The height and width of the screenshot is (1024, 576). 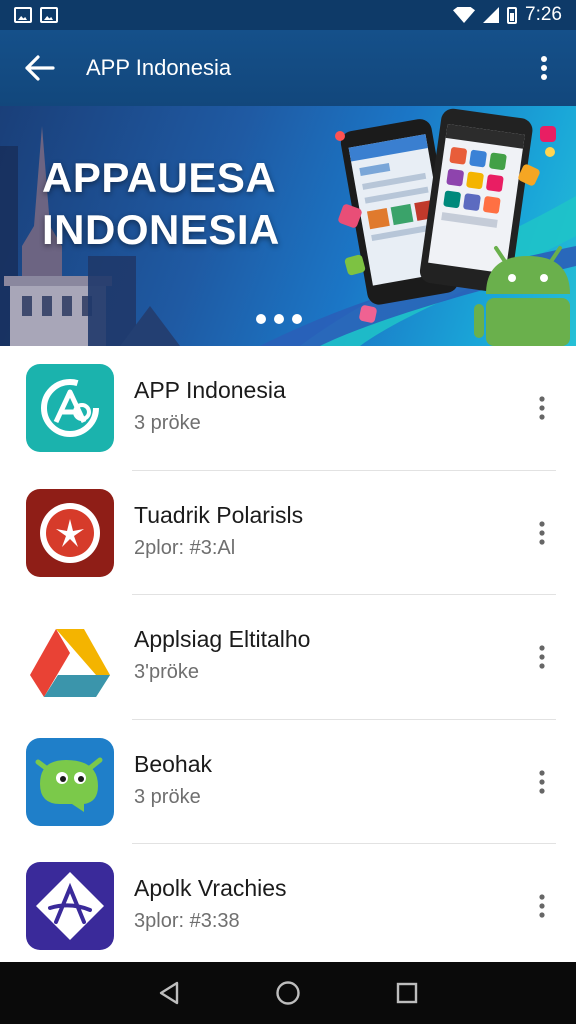 I want to click on list-item-texts: Beohak 3 pröke, so click(x=329, y=780).